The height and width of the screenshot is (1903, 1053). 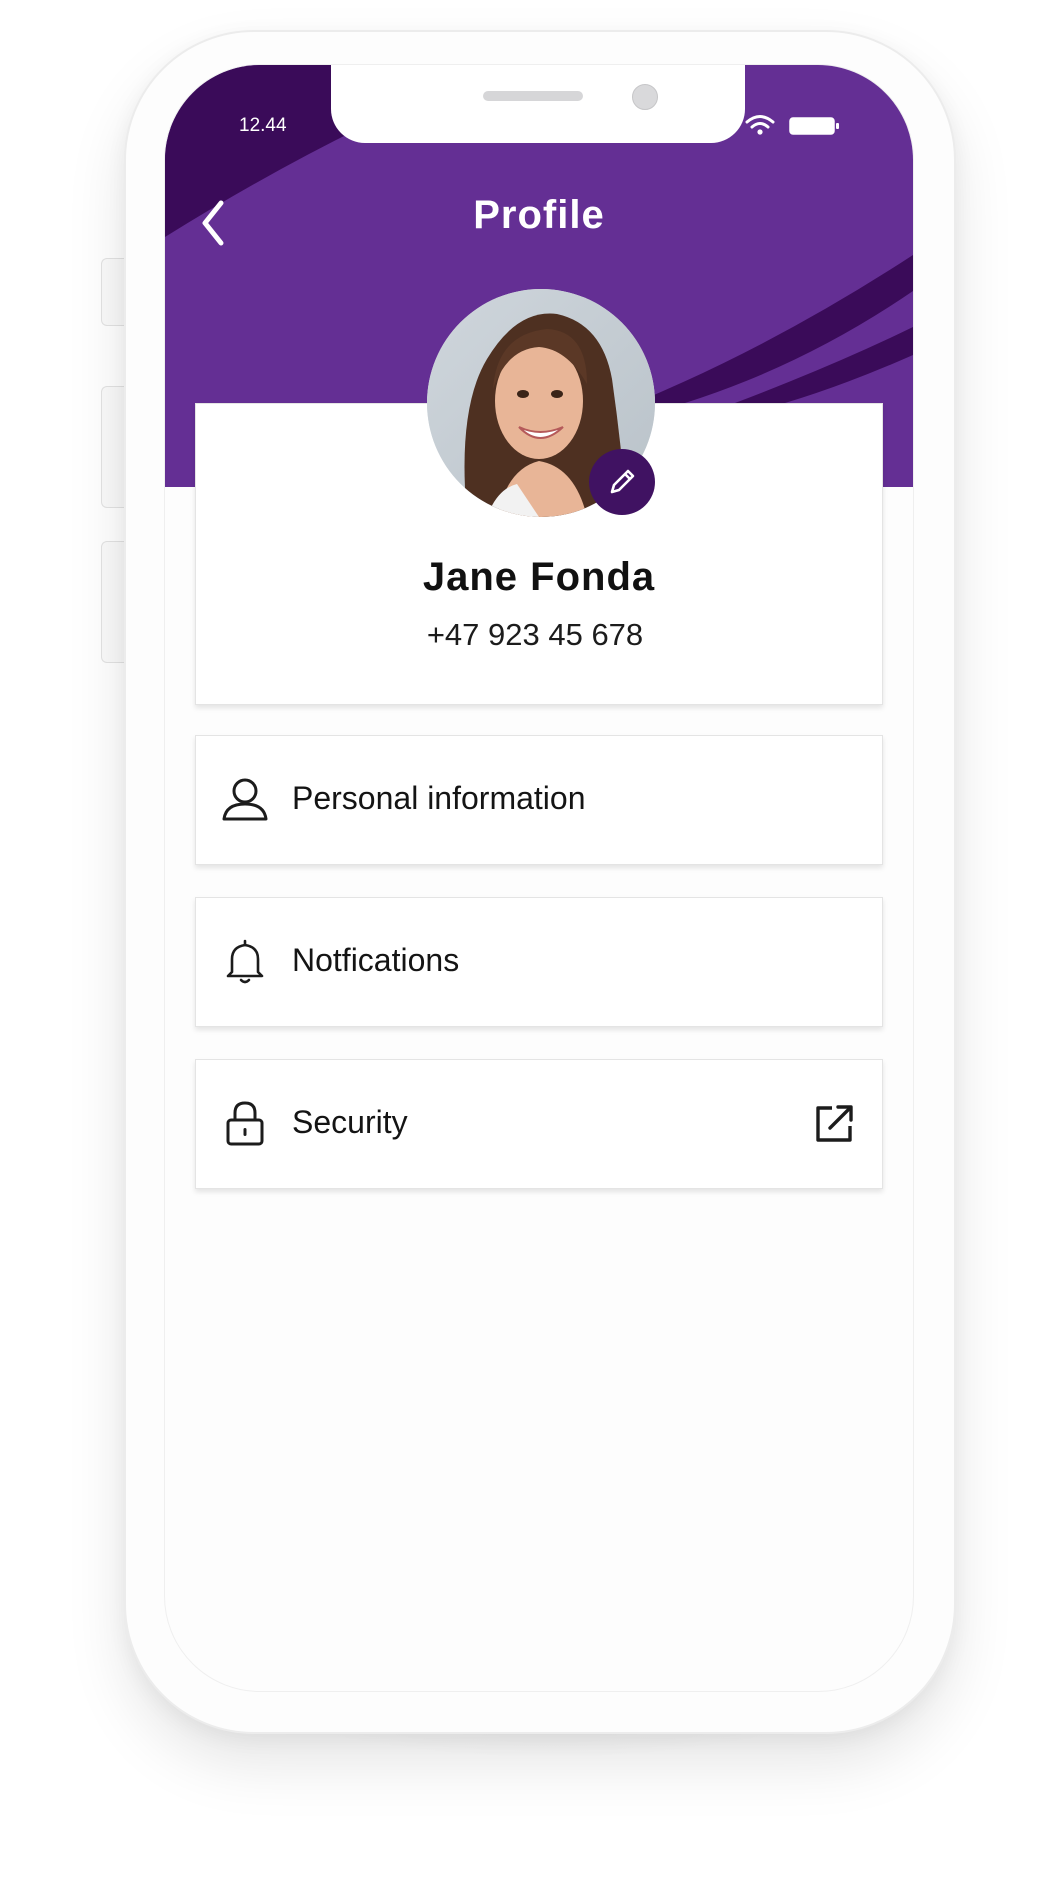 I want to click on lock-icon, so click(x=245, y=1123).